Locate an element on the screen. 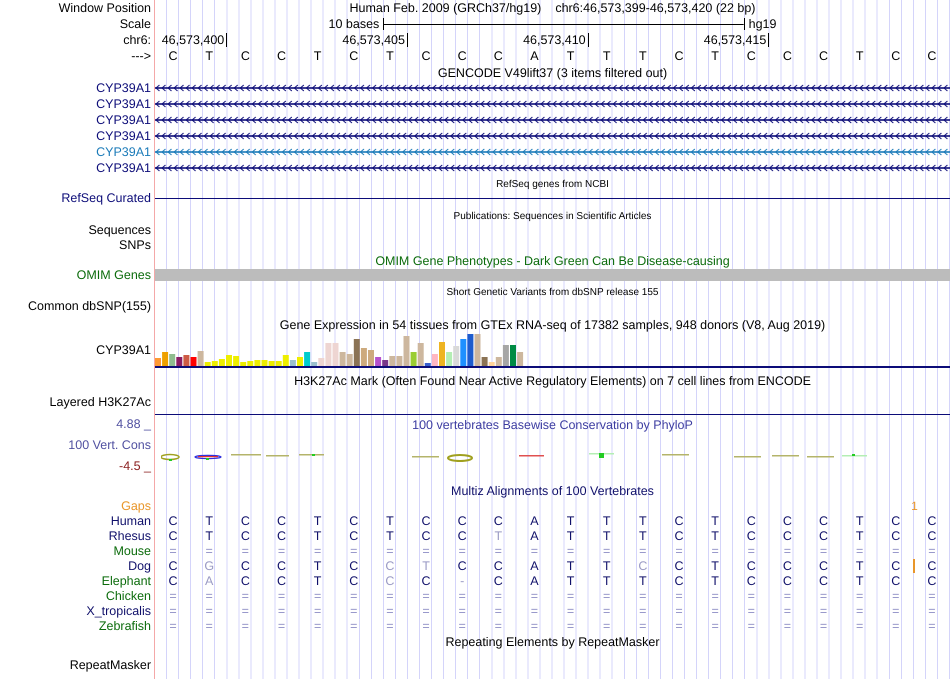 Image resolution: width=950 pixels, height=679 pixels. species-label: Zebrafish is located at coordinates (124, 625).